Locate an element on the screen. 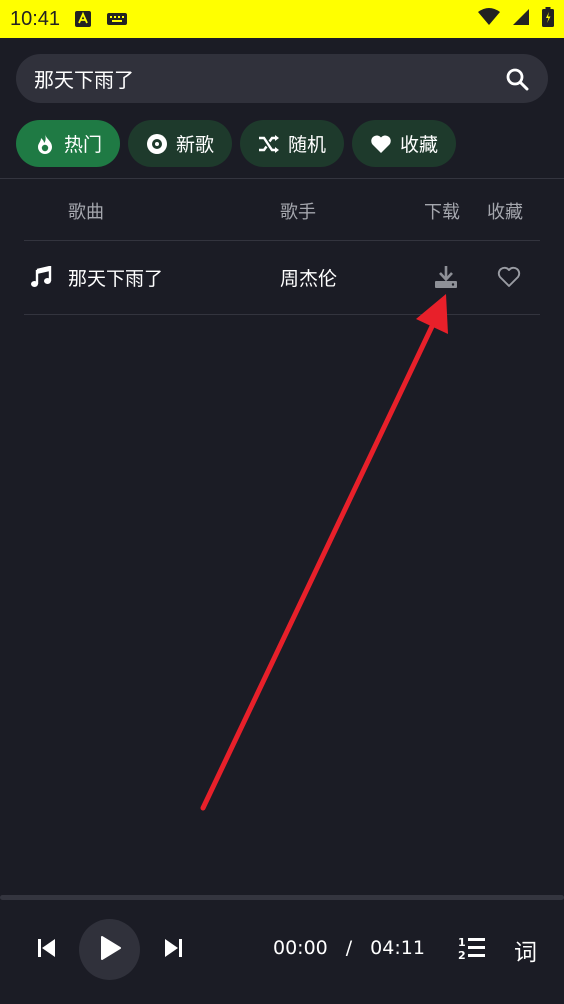 The image size is (564, 1004). playlist-icon: 12 is located at coordinates (472, 948).